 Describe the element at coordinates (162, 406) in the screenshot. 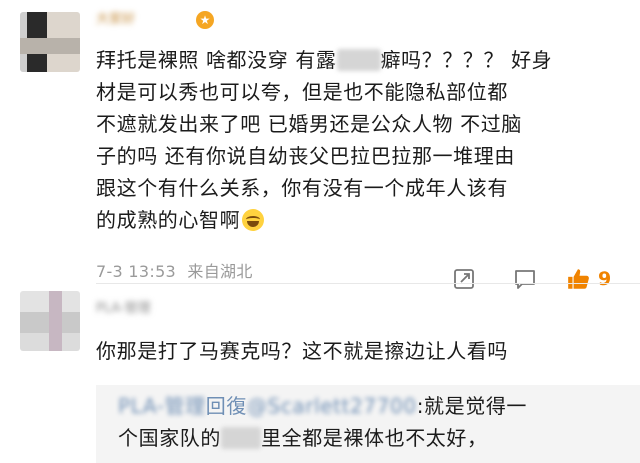

I see `reply-author: PLA-管理` at that location.